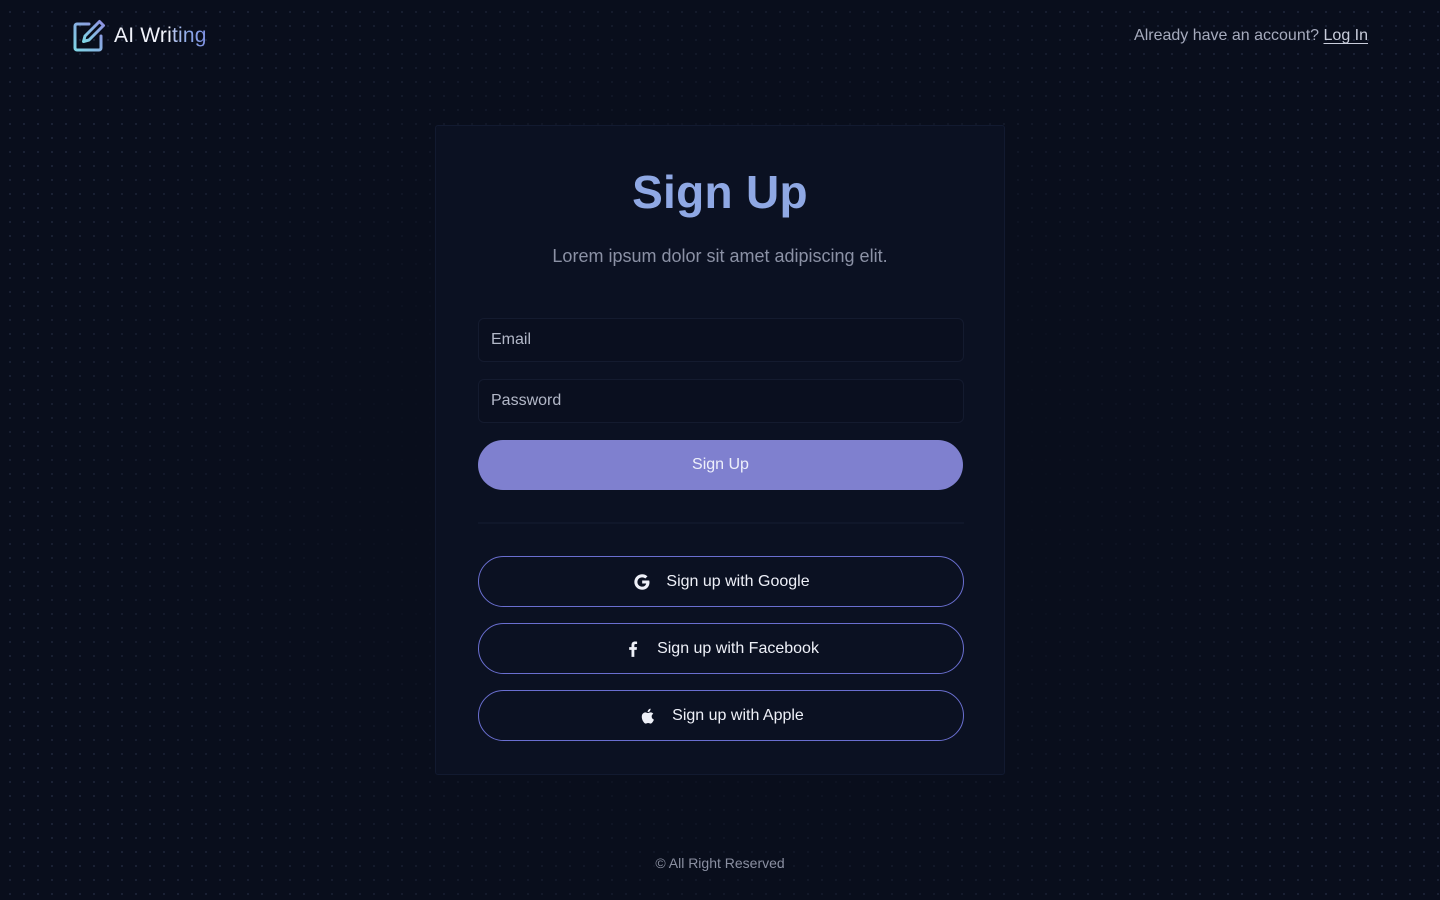 The height and width of the screenshot is (900, 1440). What do you see at coordinates (648, 716) in the screenshot?
I see `apple-icon` at bounding box center [648, 716].